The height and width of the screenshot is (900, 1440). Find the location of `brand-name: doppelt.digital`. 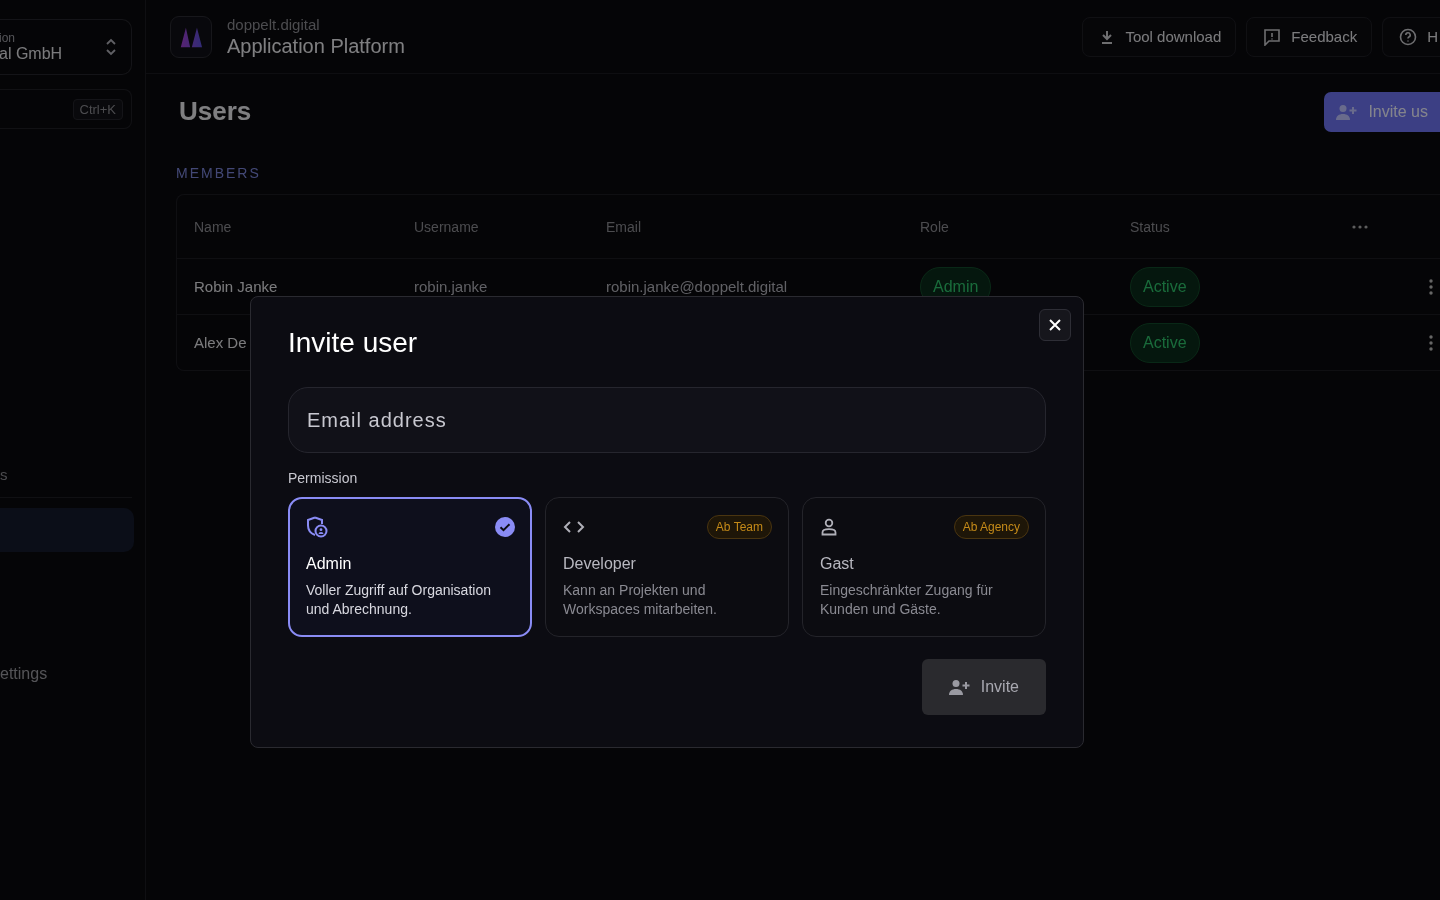

brand-name: doppelt.digital is located at coordinates (274, 24).